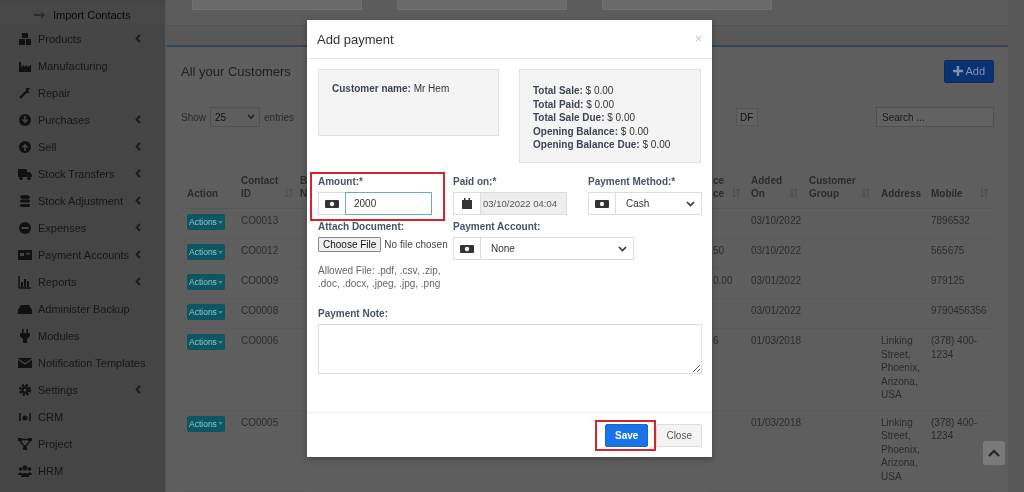 The height and width of the screenshot is (492, 1024). What do you see at coordinates (380, 277) in the screenshot?
I see `help-text: Allowed File: .pdf, .csv, .zip, .doc, .docx, .jpeg, .jpg, .png` at bounding box center [380, 277].